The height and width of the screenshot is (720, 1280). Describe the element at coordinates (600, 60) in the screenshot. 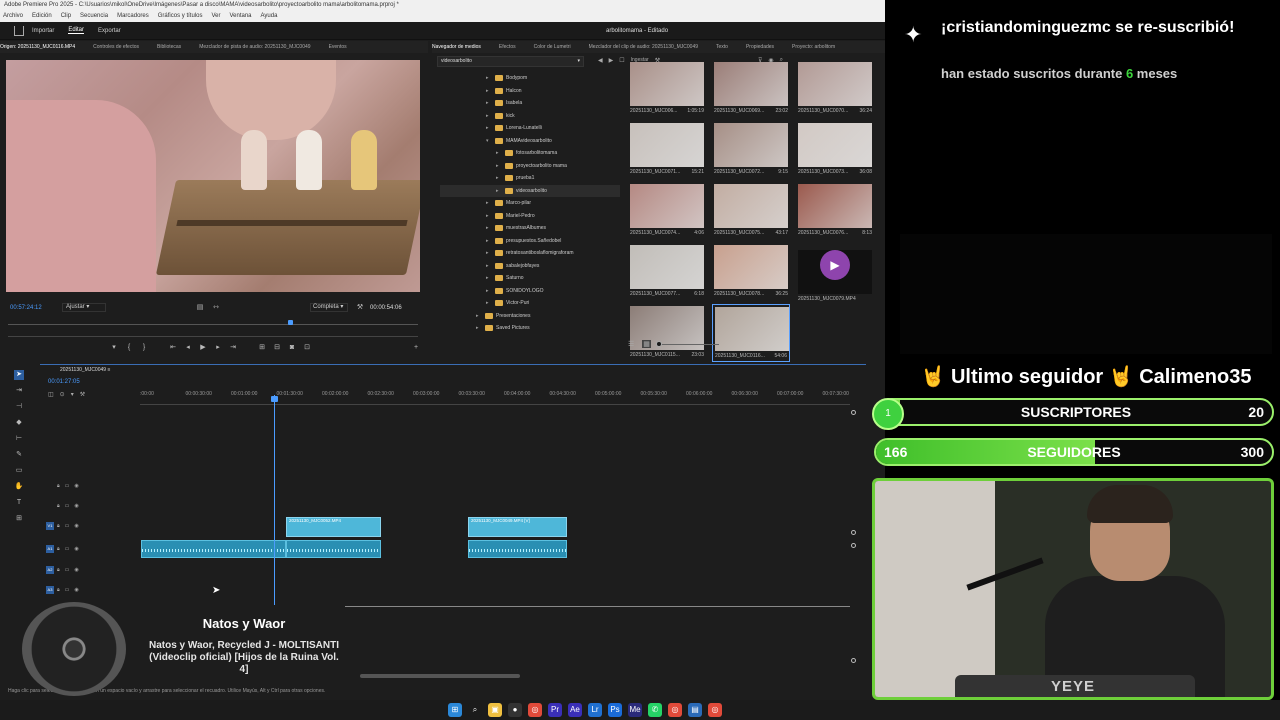

I see `back-icon: ◀` at that location.